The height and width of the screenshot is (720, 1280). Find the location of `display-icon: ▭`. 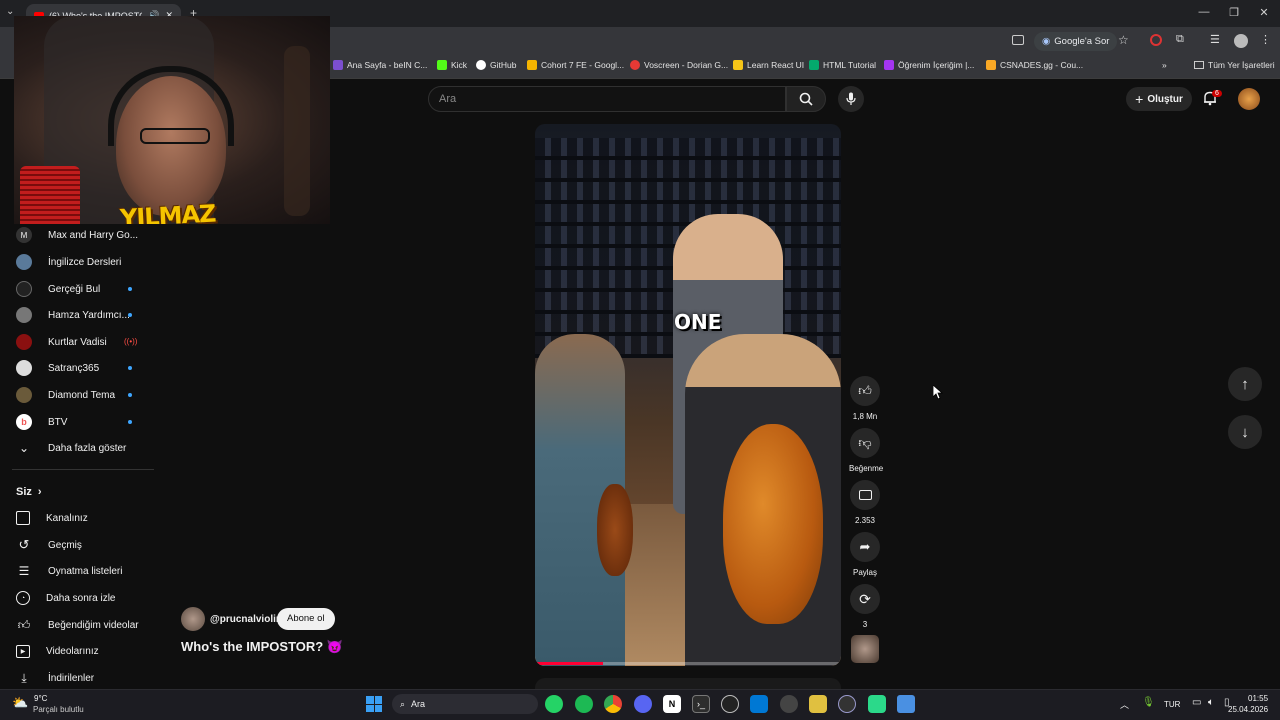

display-icon: ▭ is located at coordinates (1196, 702).